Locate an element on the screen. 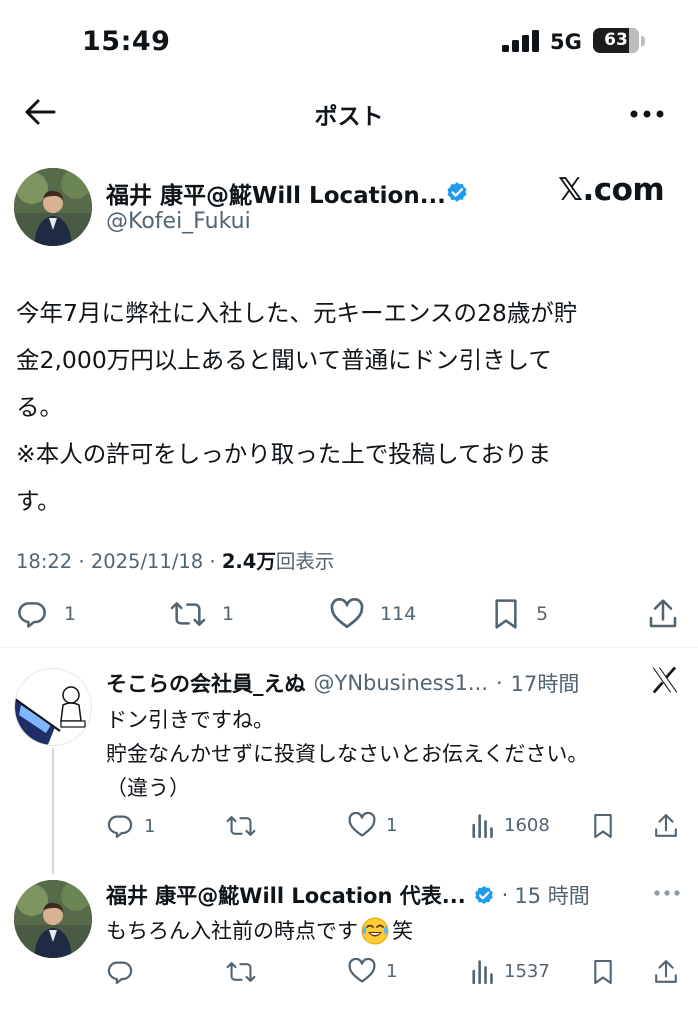 The width and height of the screenshot is (698, 1024). post-meta: 18:22 · 2025/11/18 · 2.4万回表示 is located at coordinates (175, 559).